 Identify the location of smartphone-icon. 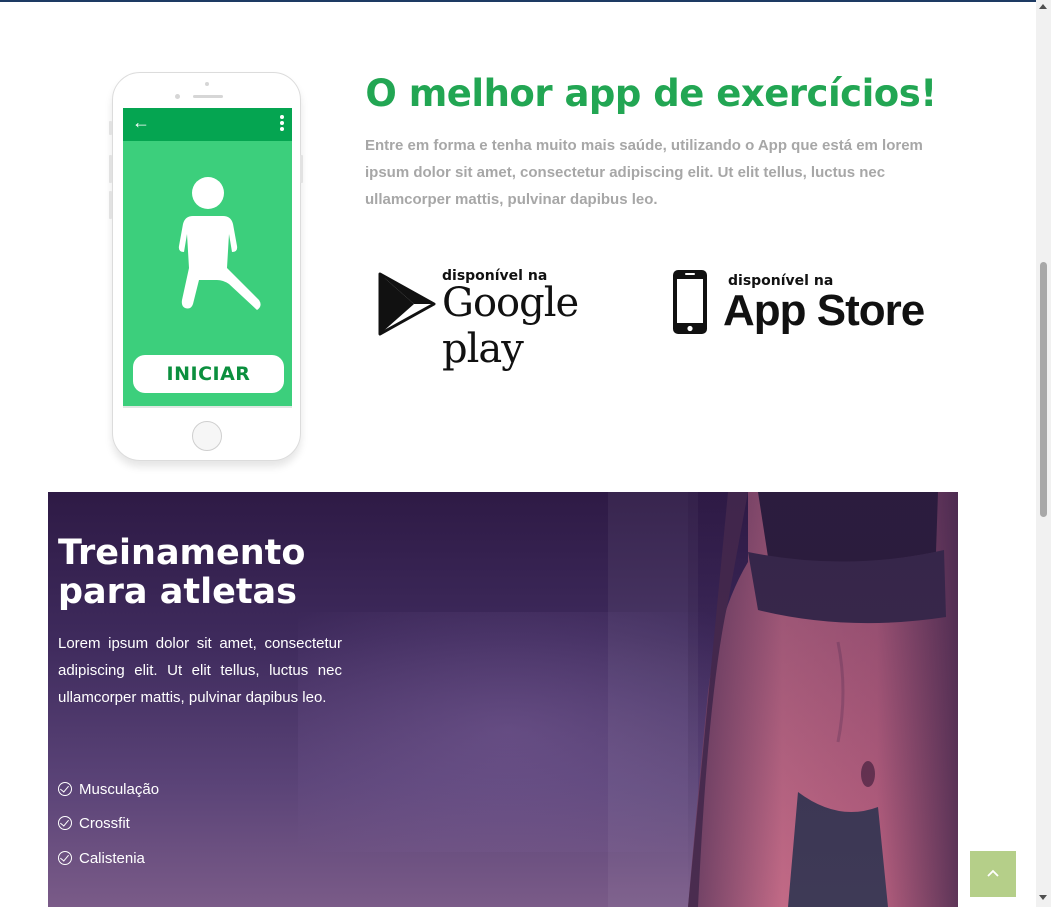
(690, 302).